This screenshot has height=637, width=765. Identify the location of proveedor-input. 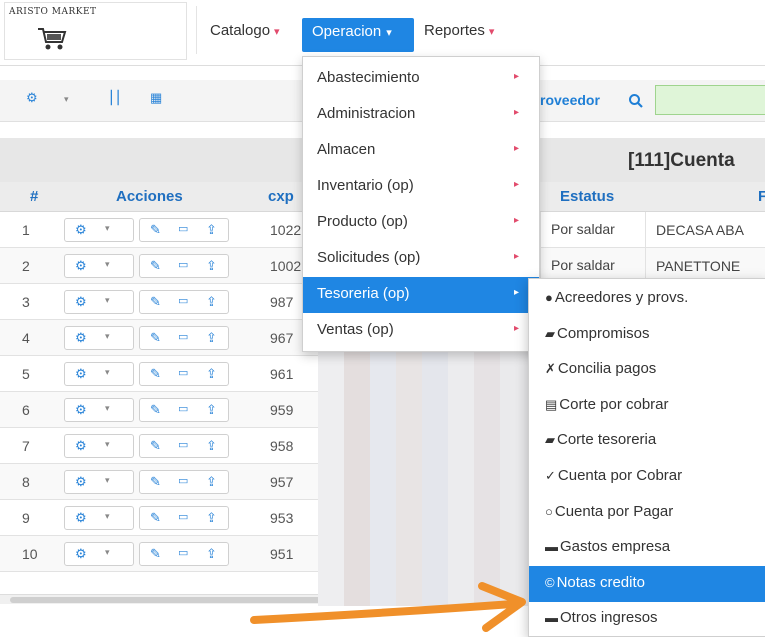
(710, 100).